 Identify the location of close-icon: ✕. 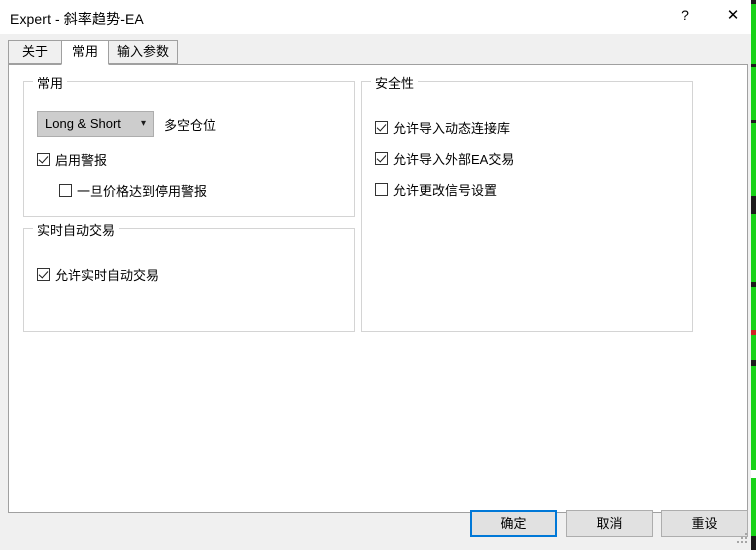
(733, 15).